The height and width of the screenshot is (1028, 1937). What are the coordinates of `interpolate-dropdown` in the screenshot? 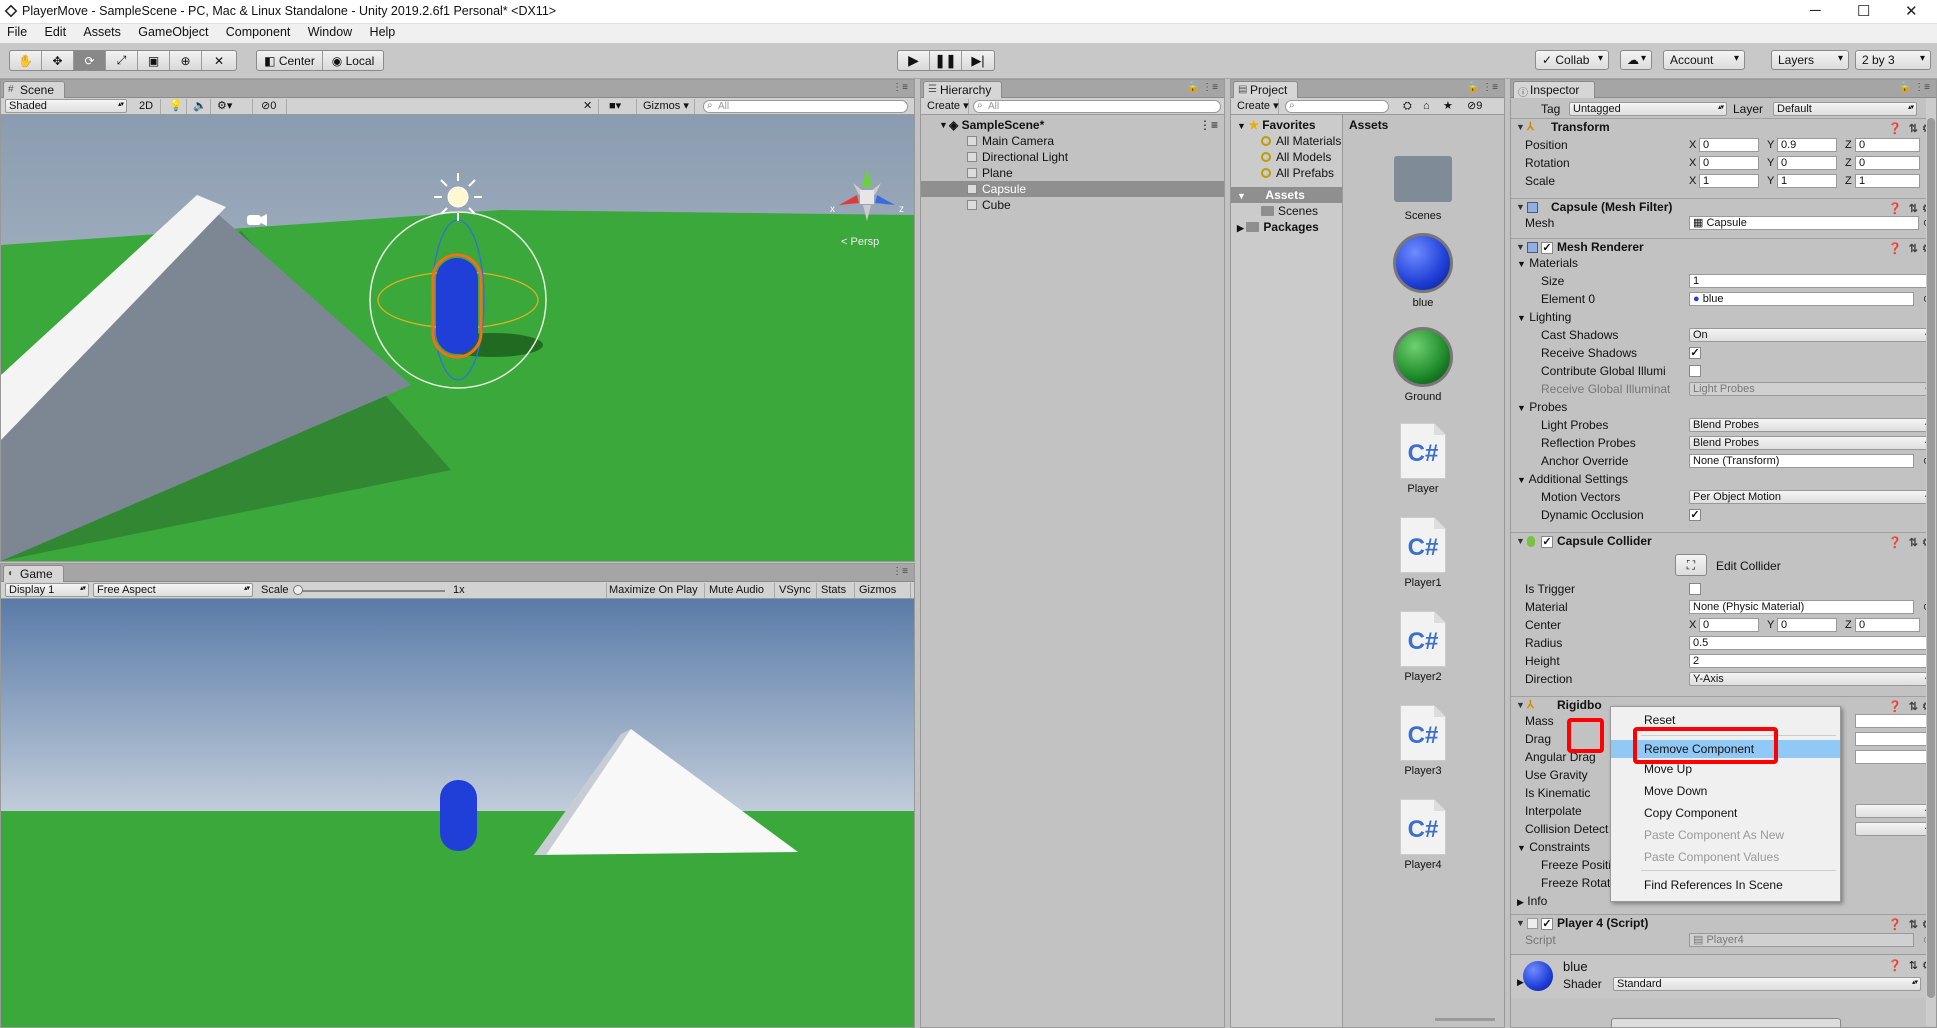 It's located at (1894, 811).